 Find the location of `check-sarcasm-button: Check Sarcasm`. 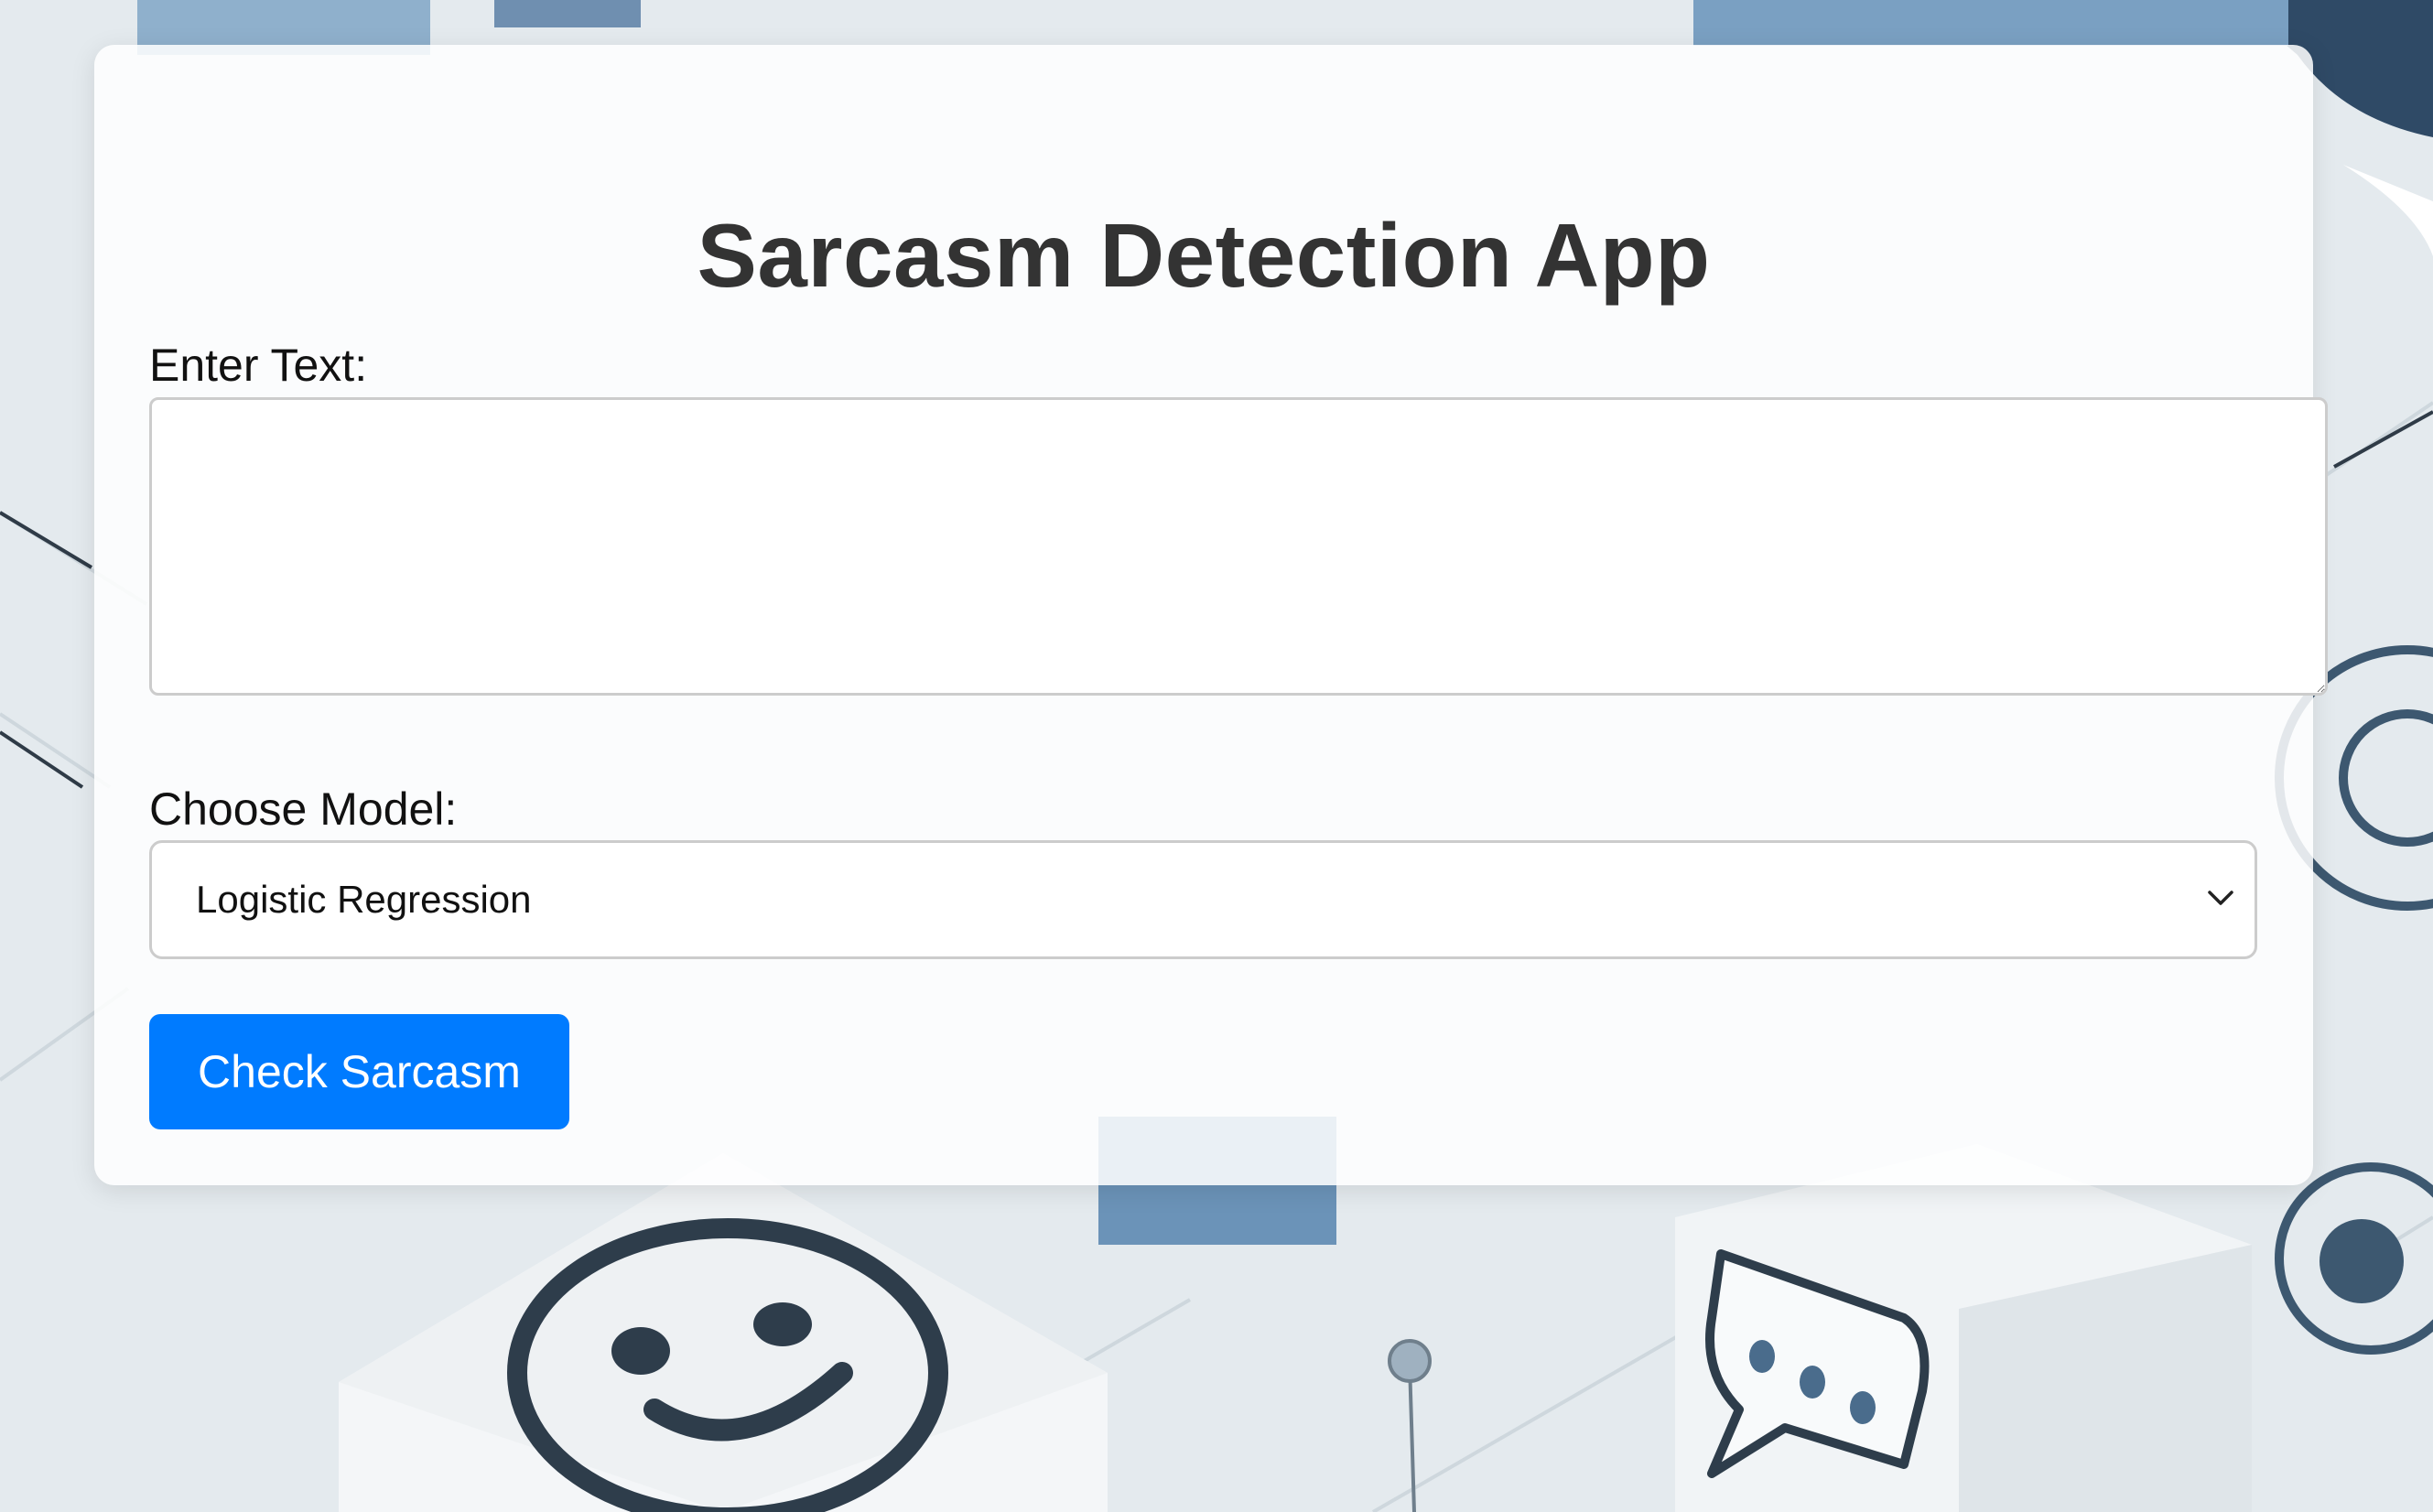

check-sarcasm-button: Check Sarcasm is located at coordinates (359, 1071).